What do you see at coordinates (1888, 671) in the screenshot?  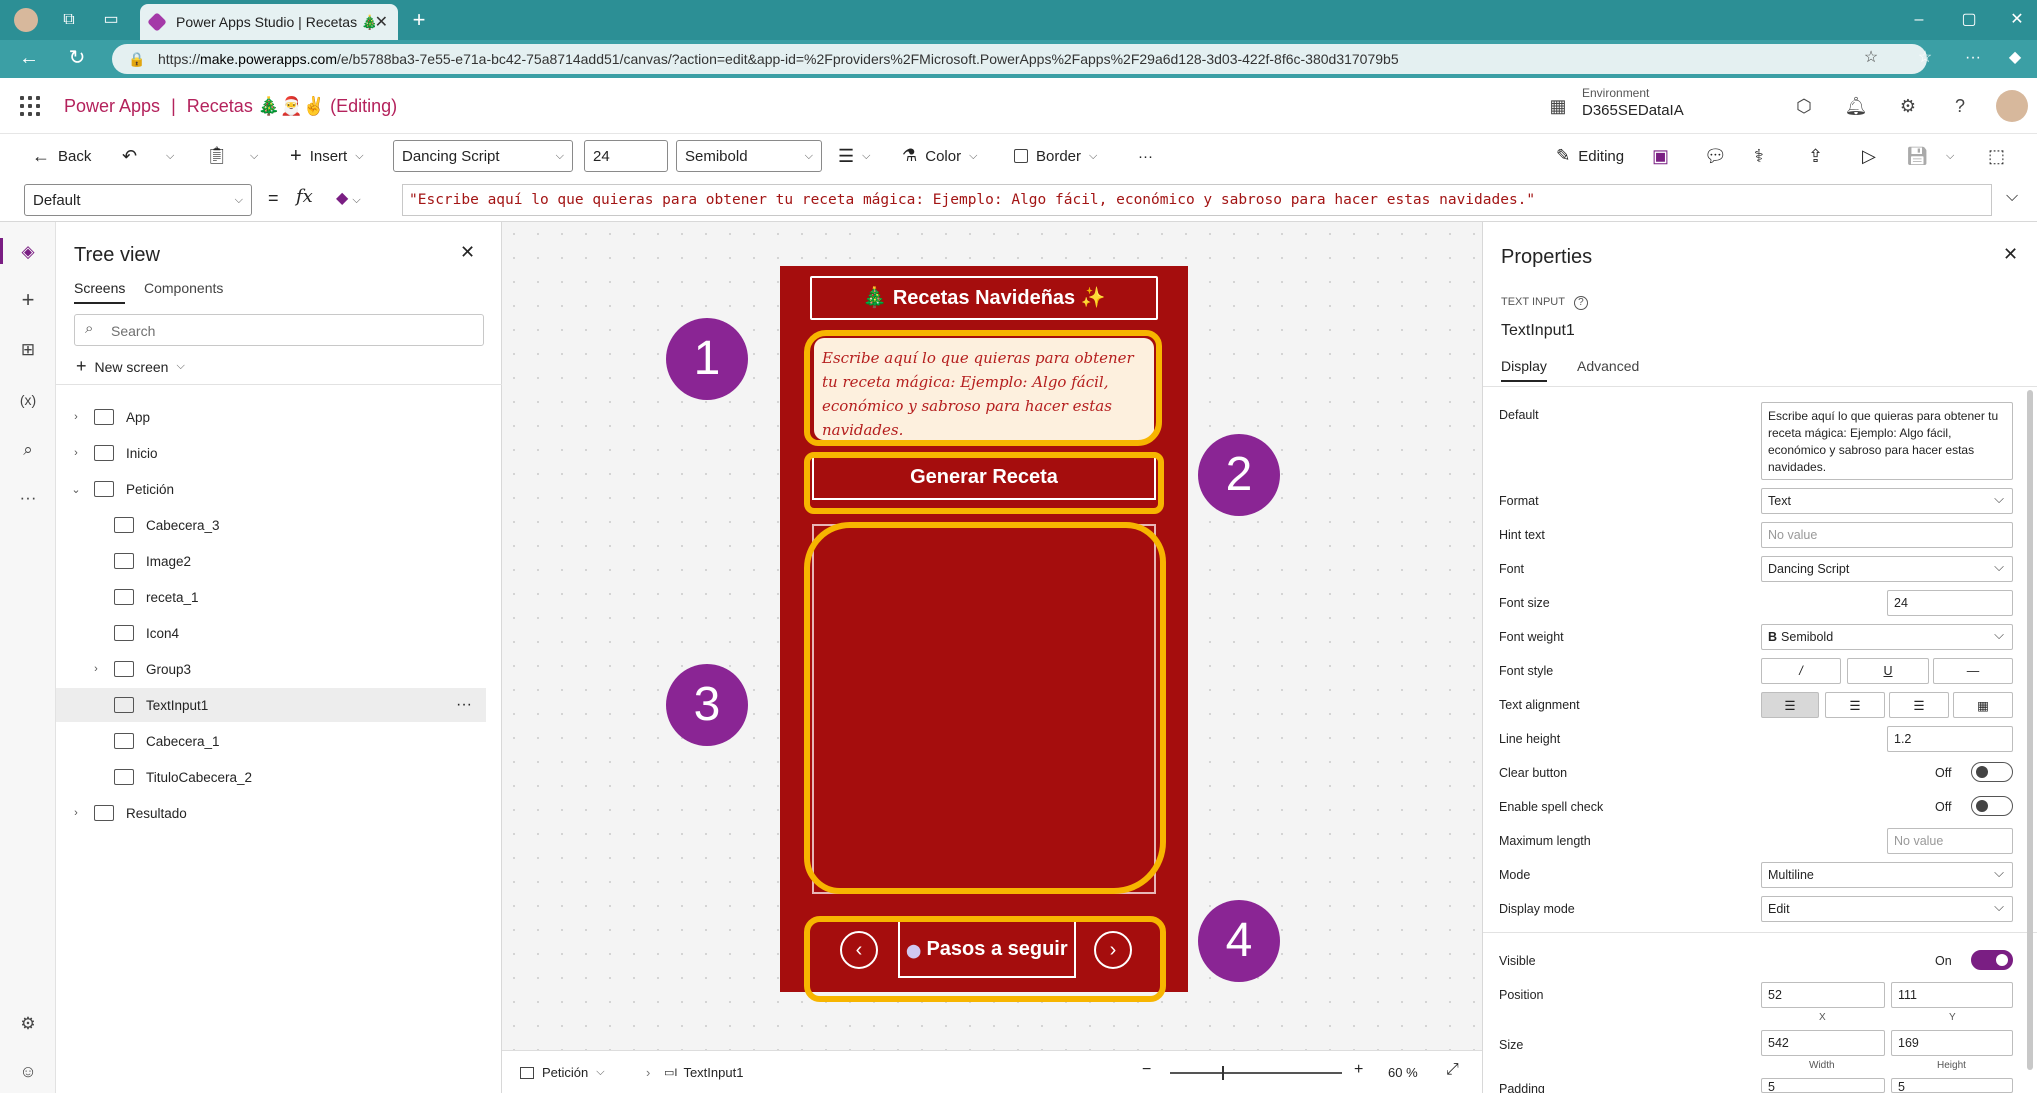 I see `underline-button: U` at bounding box center [1888, 671].